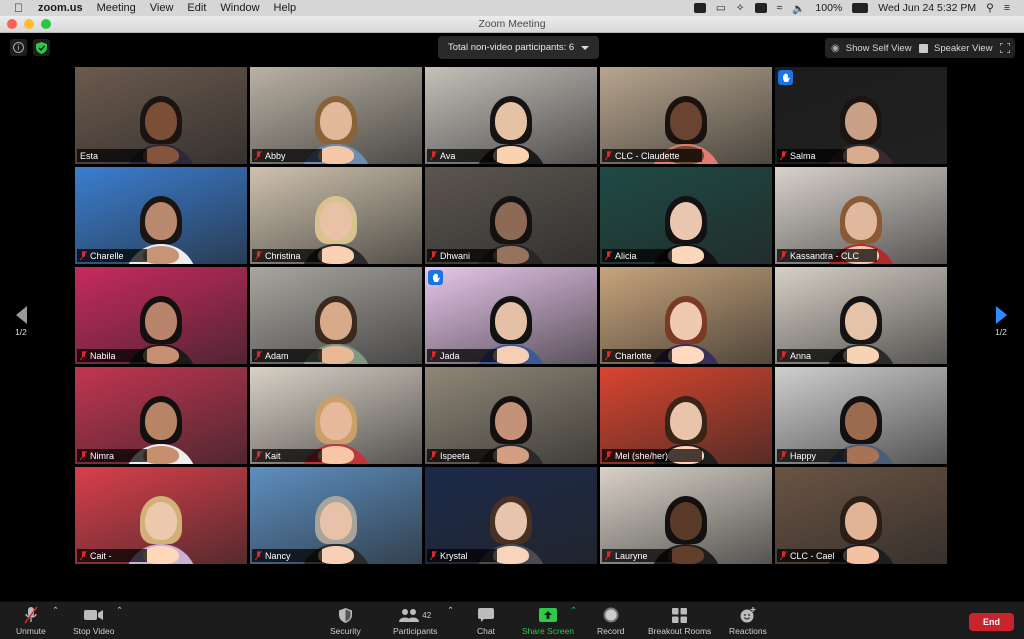 The width and height of the screenshot is (1024, 639). Describe the element at coordinates (801, 355) in the screenshot. I see `participant-name: Anna` at that location.